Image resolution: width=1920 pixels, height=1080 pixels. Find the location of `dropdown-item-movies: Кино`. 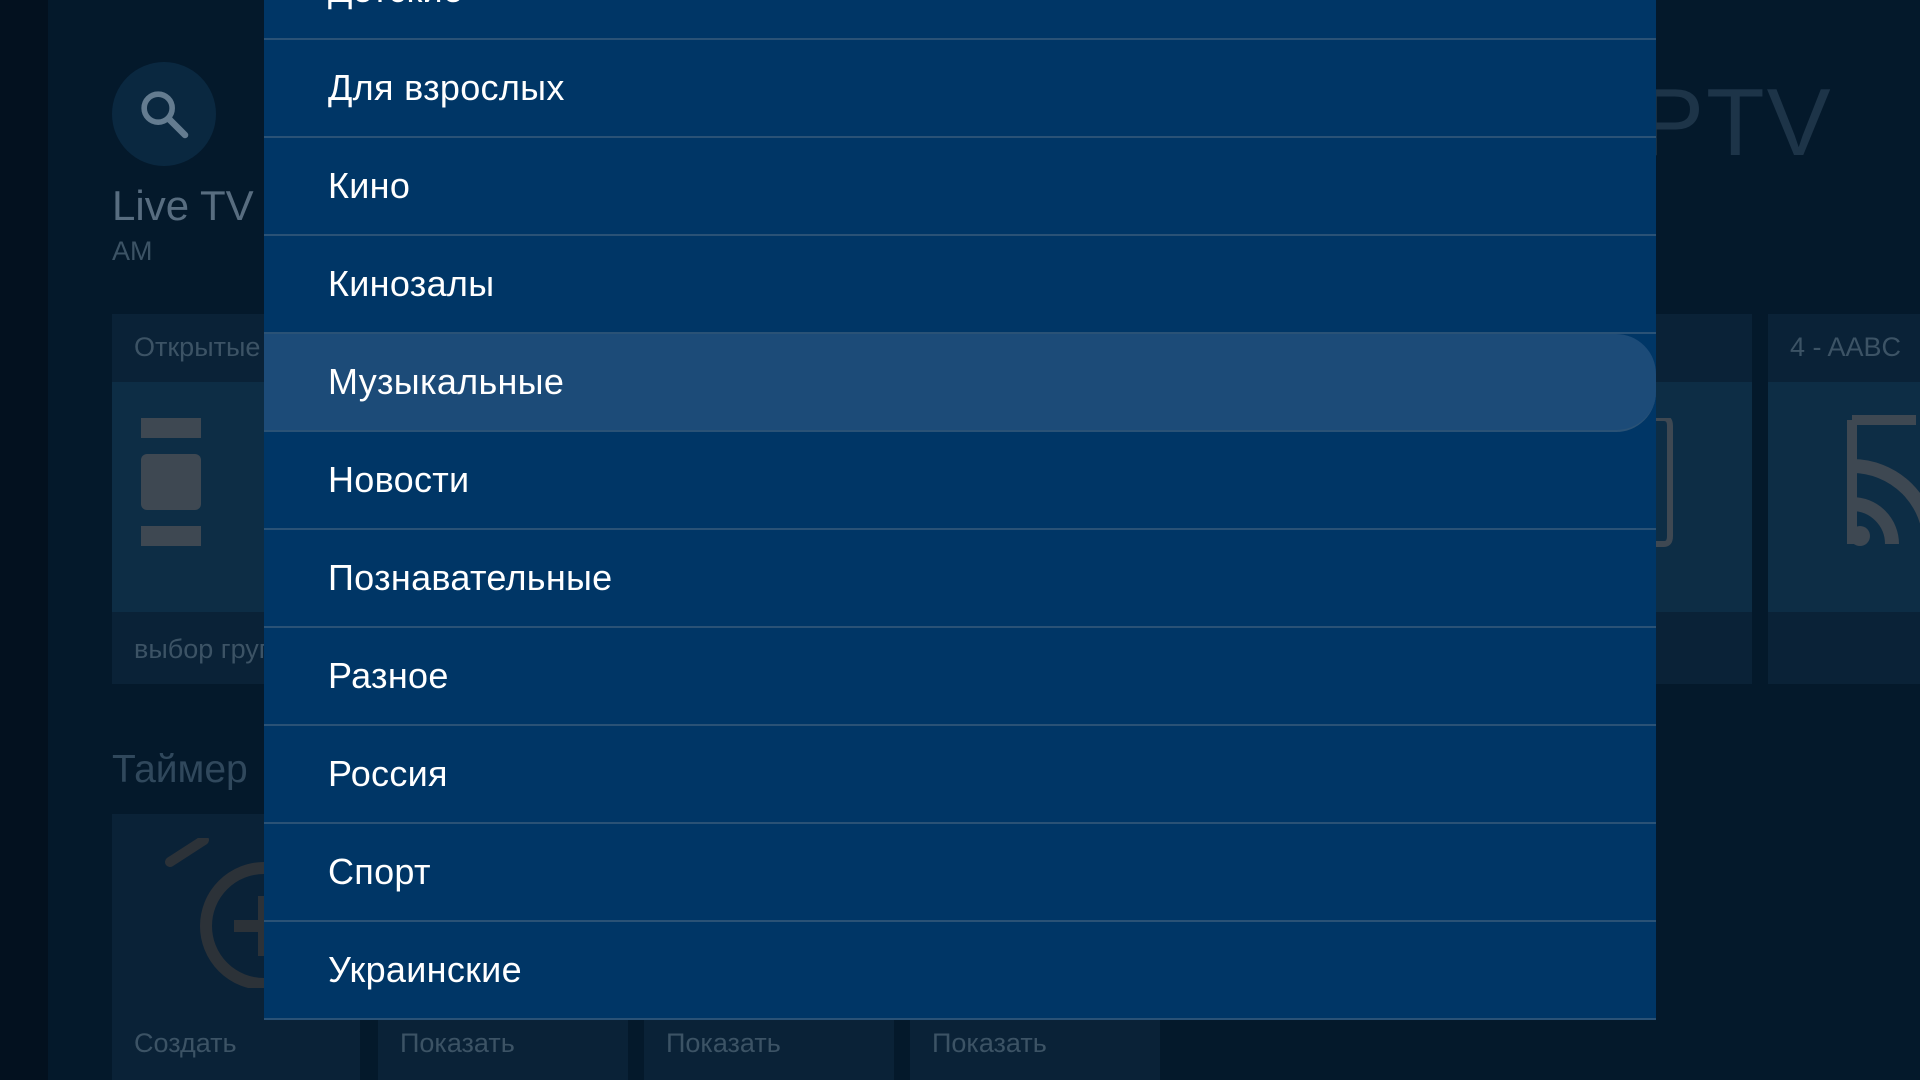

dropdown-item-movies: Кино is located at coordinates (960, 187).